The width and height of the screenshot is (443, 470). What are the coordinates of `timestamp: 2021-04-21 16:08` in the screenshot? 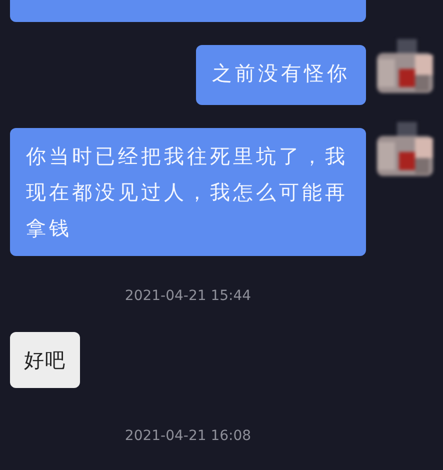 It's located at (188, 436).